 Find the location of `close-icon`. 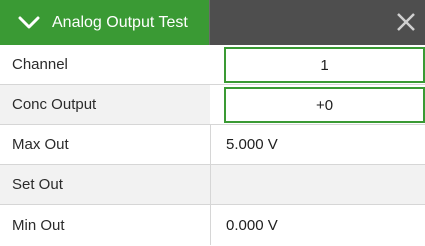

close-icon is located at coordinates (406, 22).